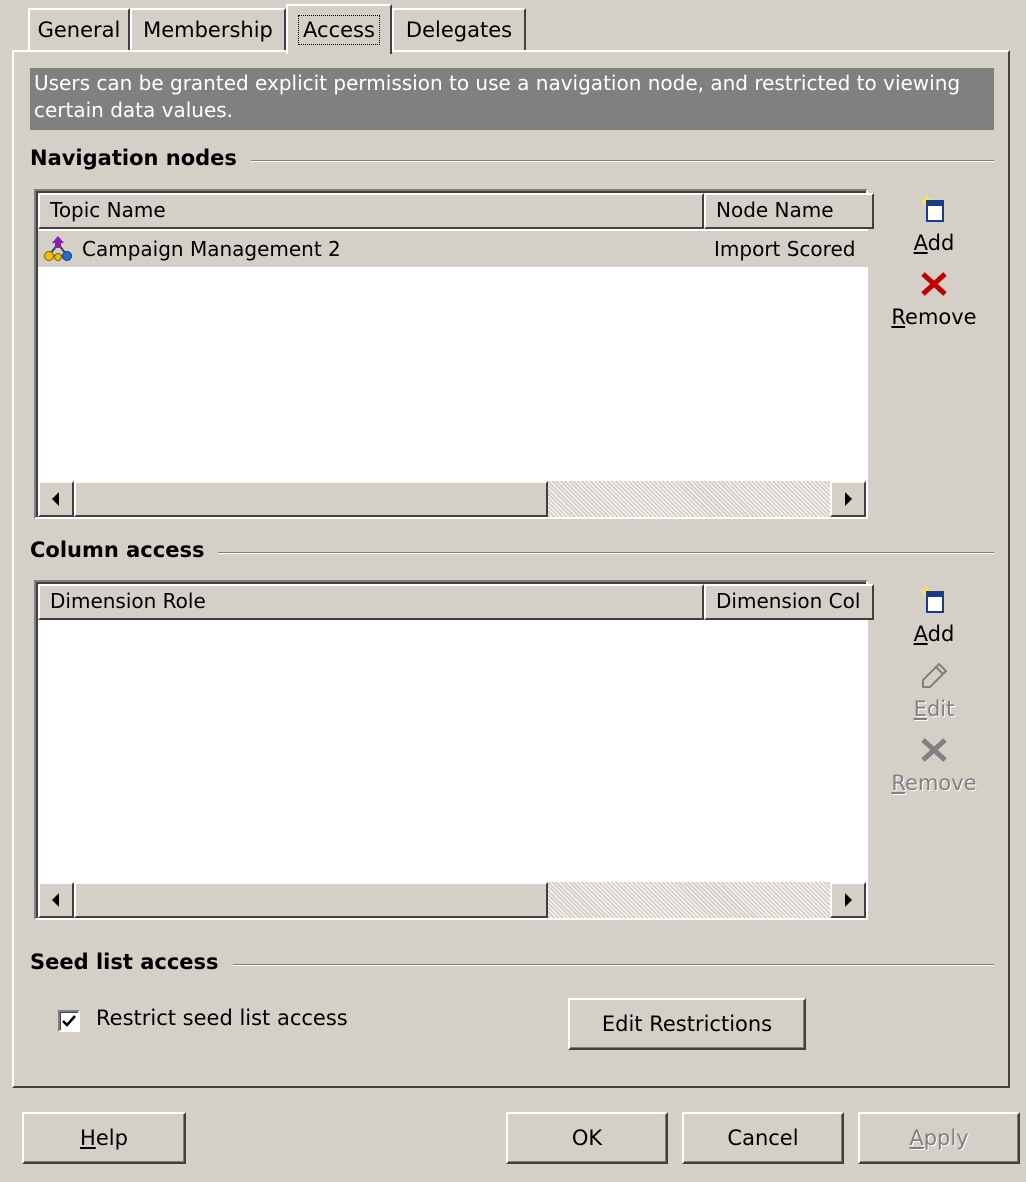 This screenshot has width=1026, height=1182. Describe the element at coordinates (934, 299) in the screenshot. I see `navigation-remove-button: Remove` at that location.